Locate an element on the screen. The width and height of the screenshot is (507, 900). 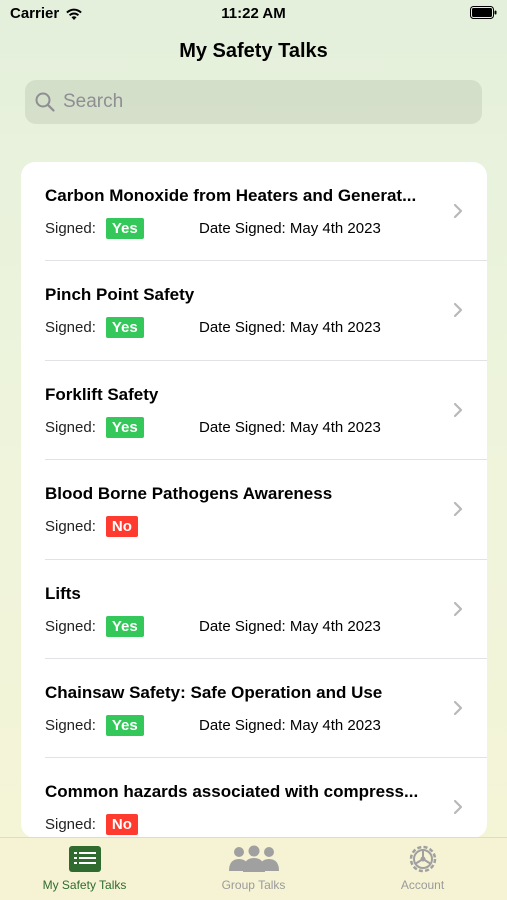
status-time: 11:22 AM is located at coordinates (253, 13).